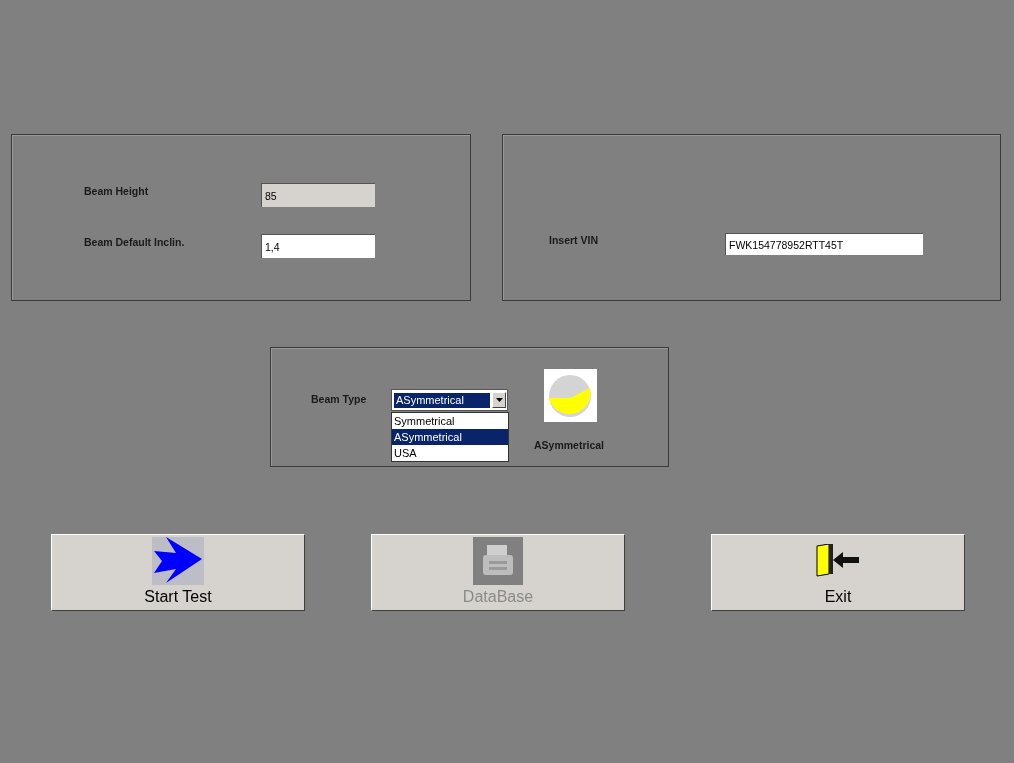  I want to click on exit-button: Exit, so click(838, 572).